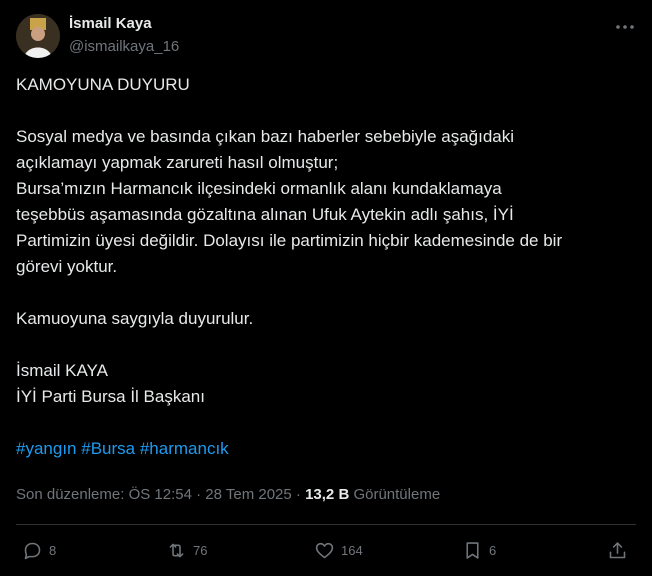 Image resolution: width=652 pixels, height=576 pixels. Describe the element at coordinates (327, 494) in the screenshot. I see `views-count: 13,2 B` at that location.